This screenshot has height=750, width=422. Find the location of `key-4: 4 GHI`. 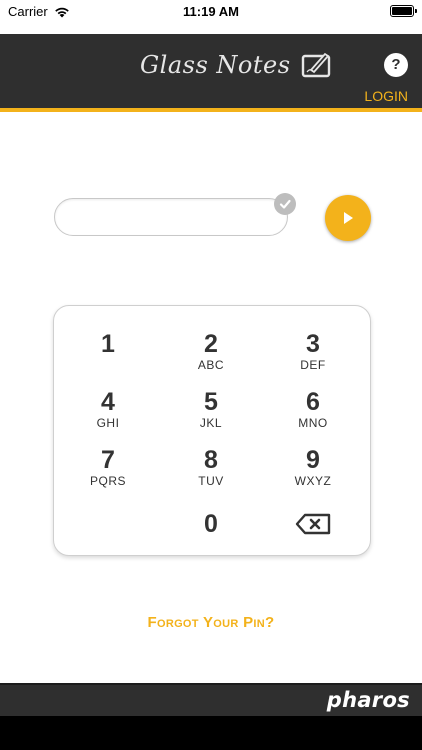

key-4: 4 GHI is located at coordinates (108, 414).